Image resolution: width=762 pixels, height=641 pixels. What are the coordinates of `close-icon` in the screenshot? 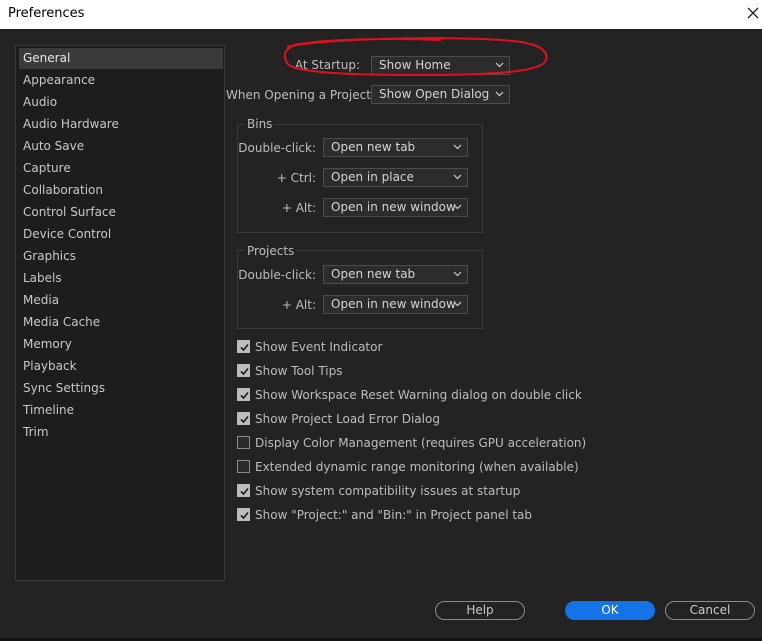 It's located at (753, 13).